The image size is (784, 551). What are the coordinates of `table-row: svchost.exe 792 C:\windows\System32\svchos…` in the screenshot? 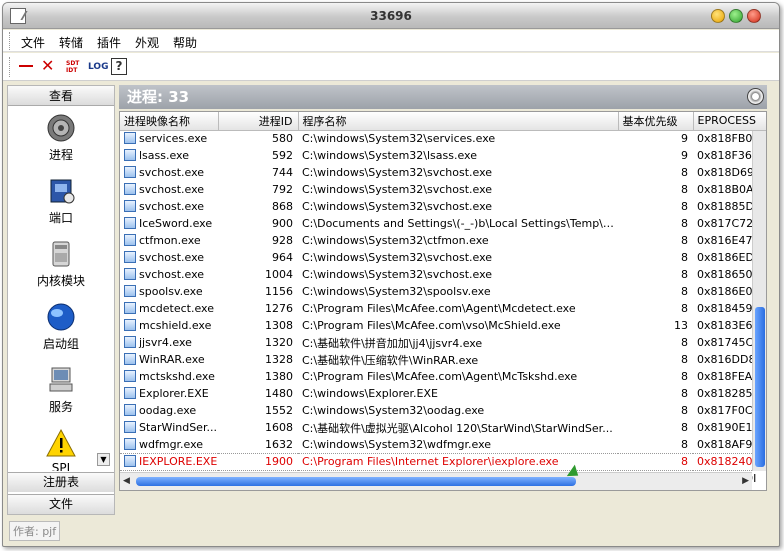 It's located at (443, 189).